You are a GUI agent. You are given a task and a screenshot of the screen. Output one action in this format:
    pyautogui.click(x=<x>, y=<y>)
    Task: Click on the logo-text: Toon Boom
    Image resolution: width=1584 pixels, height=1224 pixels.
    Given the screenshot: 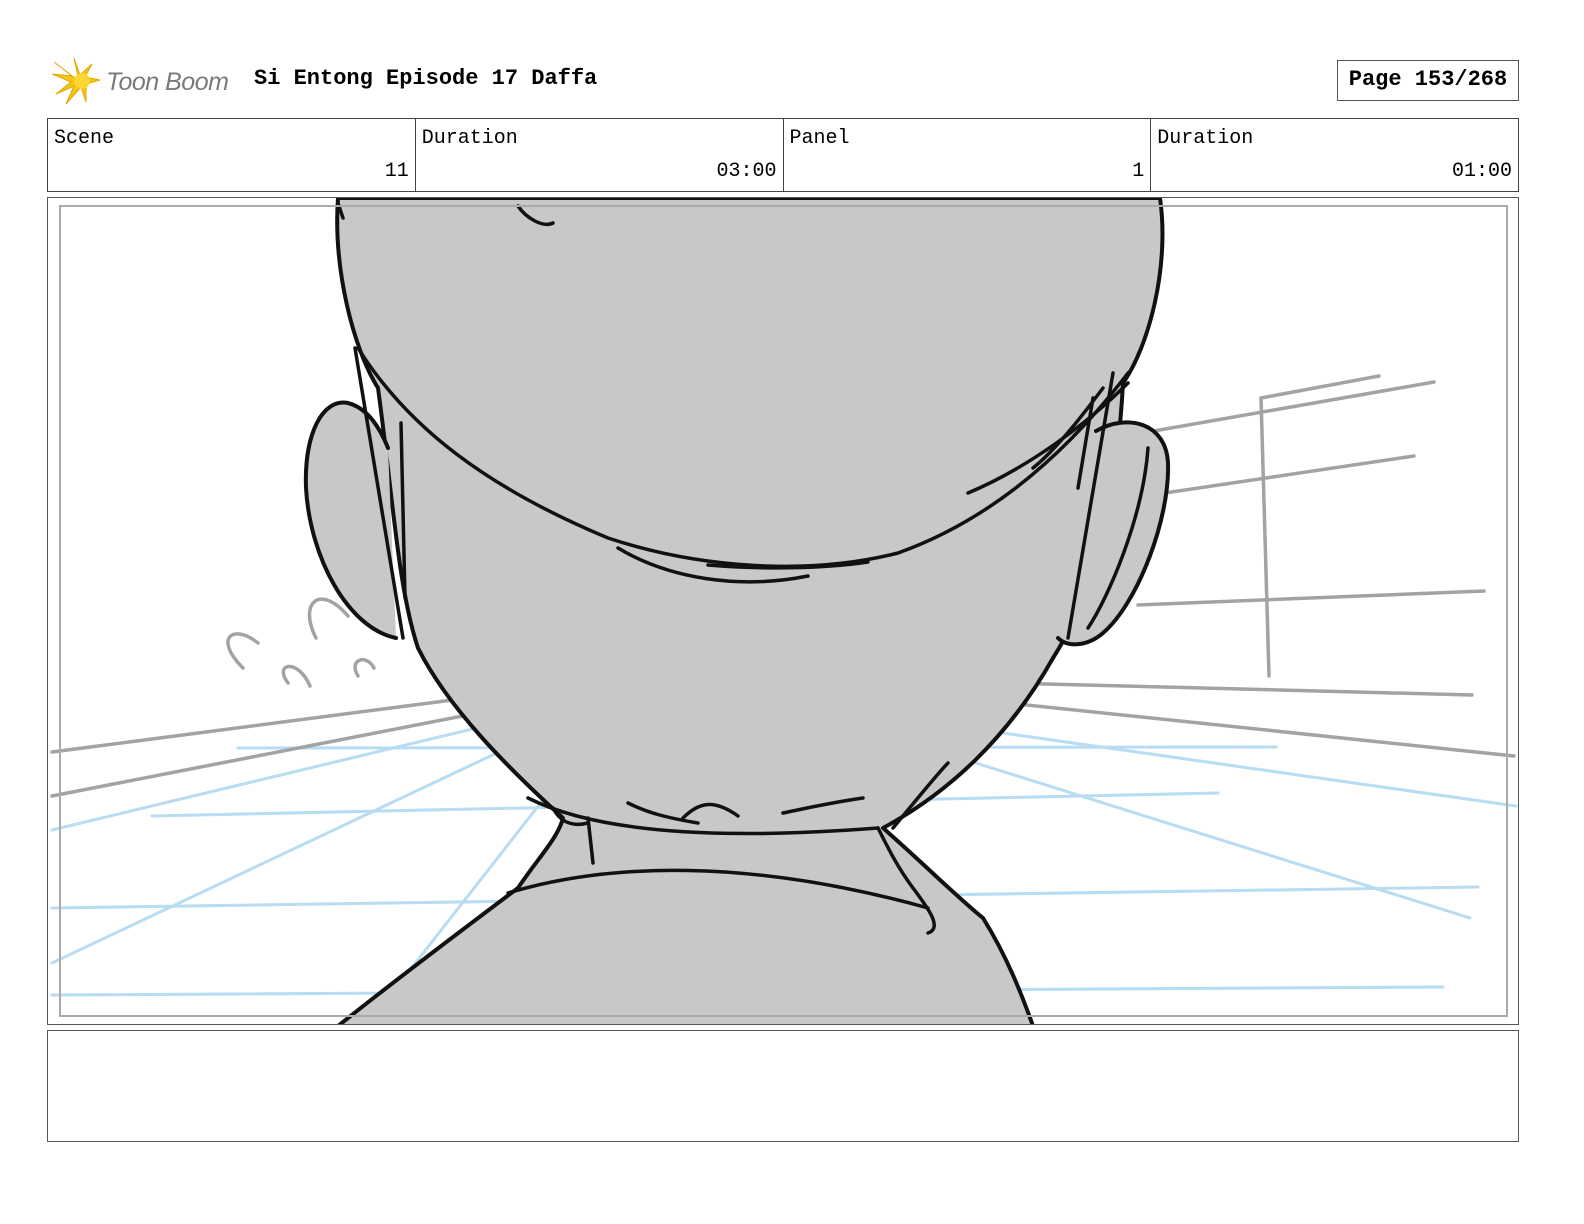 What is the action you would take?
    pyautogui.click(x=167, y=82)
    